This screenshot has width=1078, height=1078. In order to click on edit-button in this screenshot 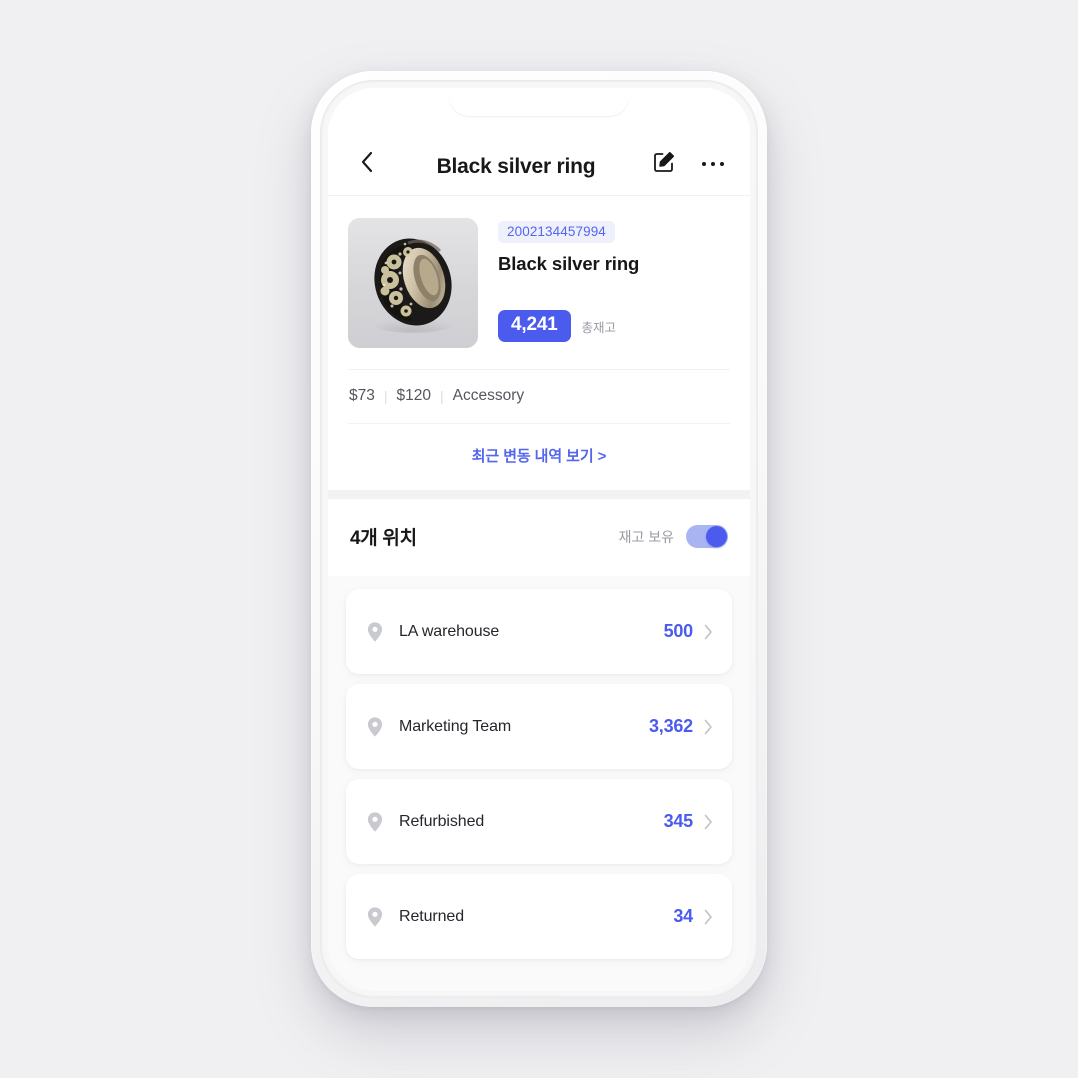, I will do `click(664, 164)`.